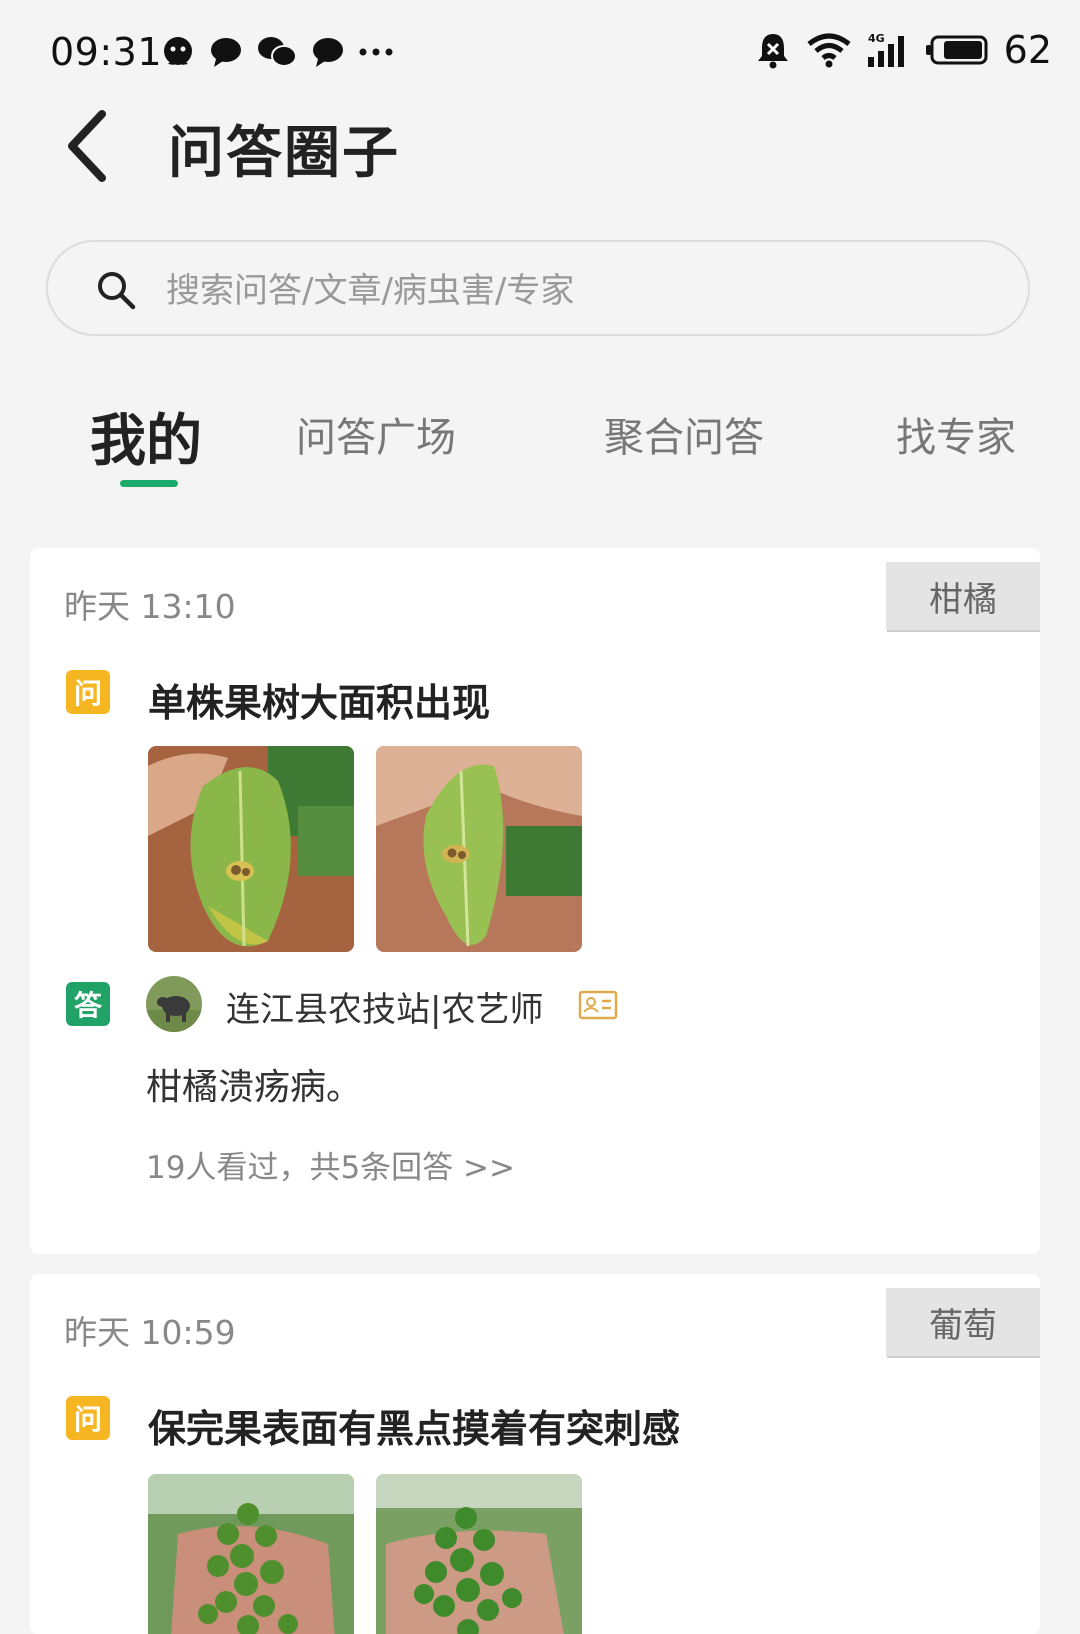 Image resolution: width=1080 pixels, height=1634 pixels. I want to click on wifi-icon, so click(829, 50).